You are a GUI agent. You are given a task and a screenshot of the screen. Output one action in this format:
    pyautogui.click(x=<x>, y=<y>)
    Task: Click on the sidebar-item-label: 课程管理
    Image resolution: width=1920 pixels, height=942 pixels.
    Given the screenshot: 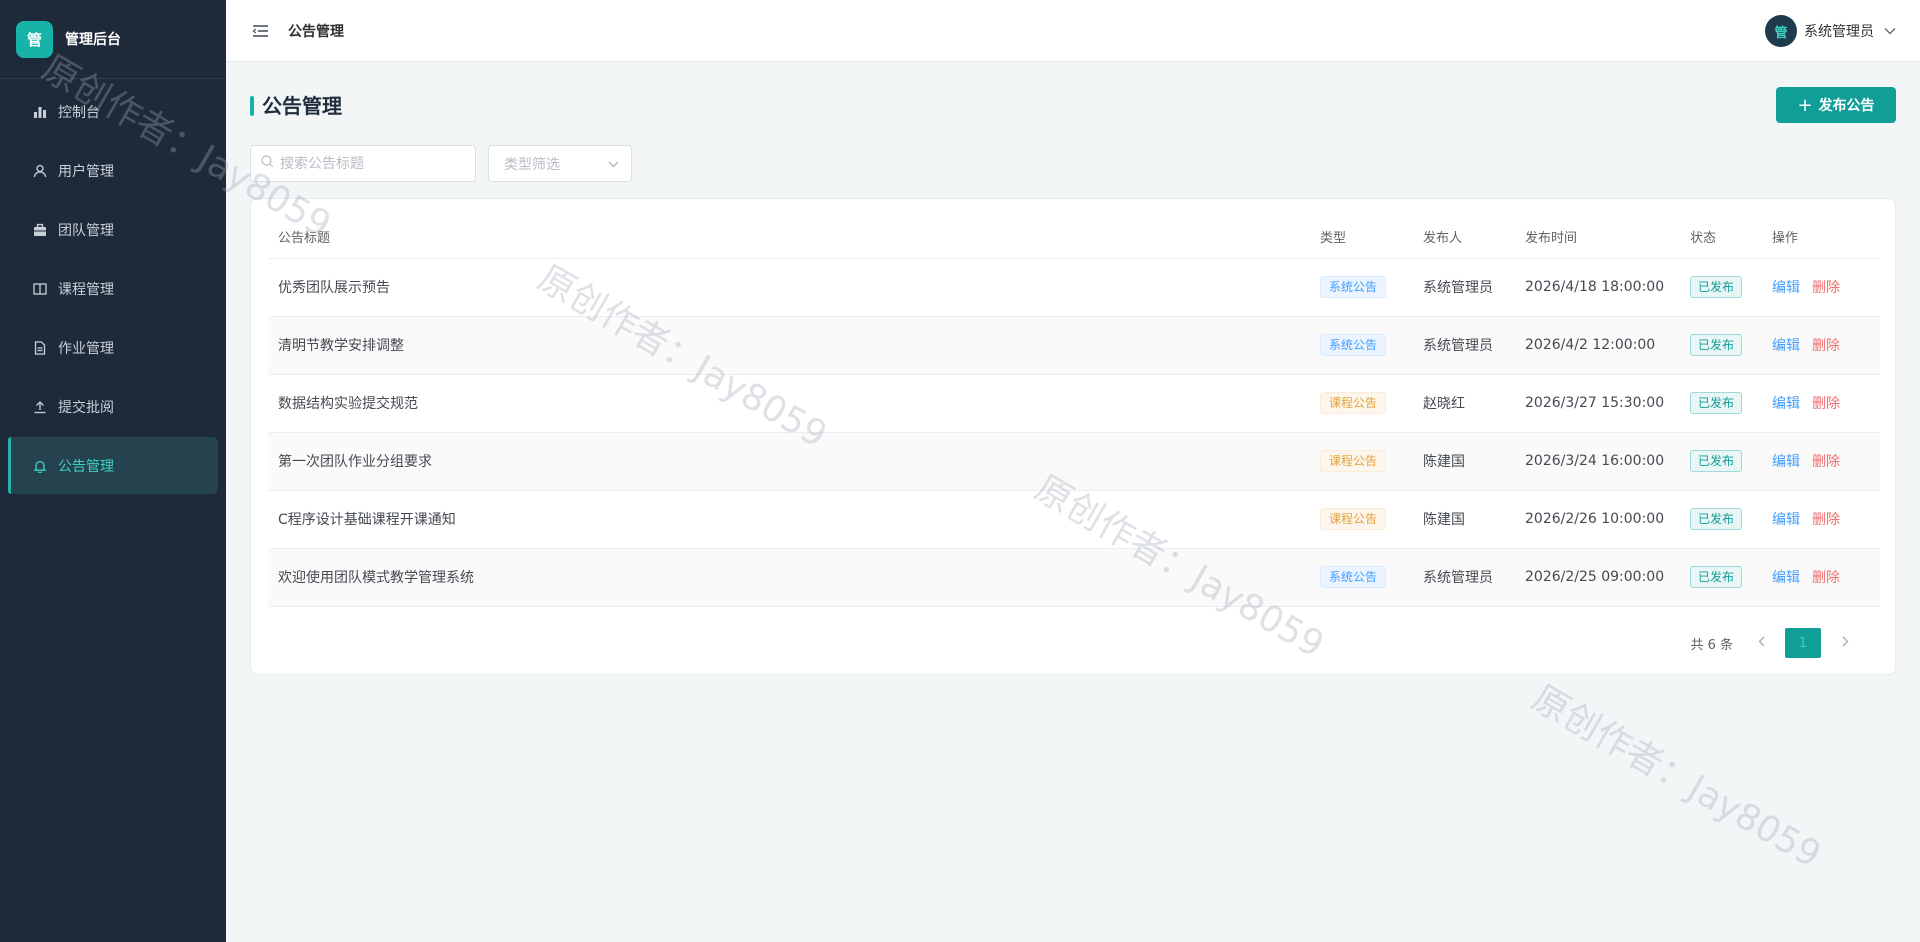 What is the action you would take?
    pyautogui.click(x=86, y=289)
    